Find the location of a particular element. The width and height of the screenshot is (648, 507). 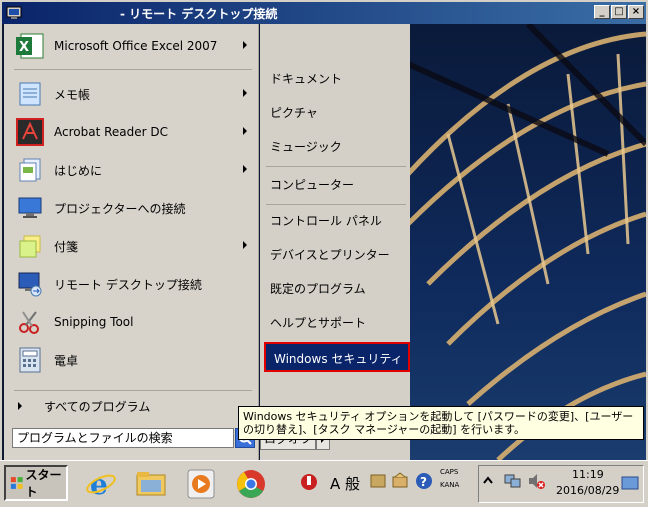

title-bar: - リモート デスクトップ接続 _ □ × is located at coordinates (324, 12).